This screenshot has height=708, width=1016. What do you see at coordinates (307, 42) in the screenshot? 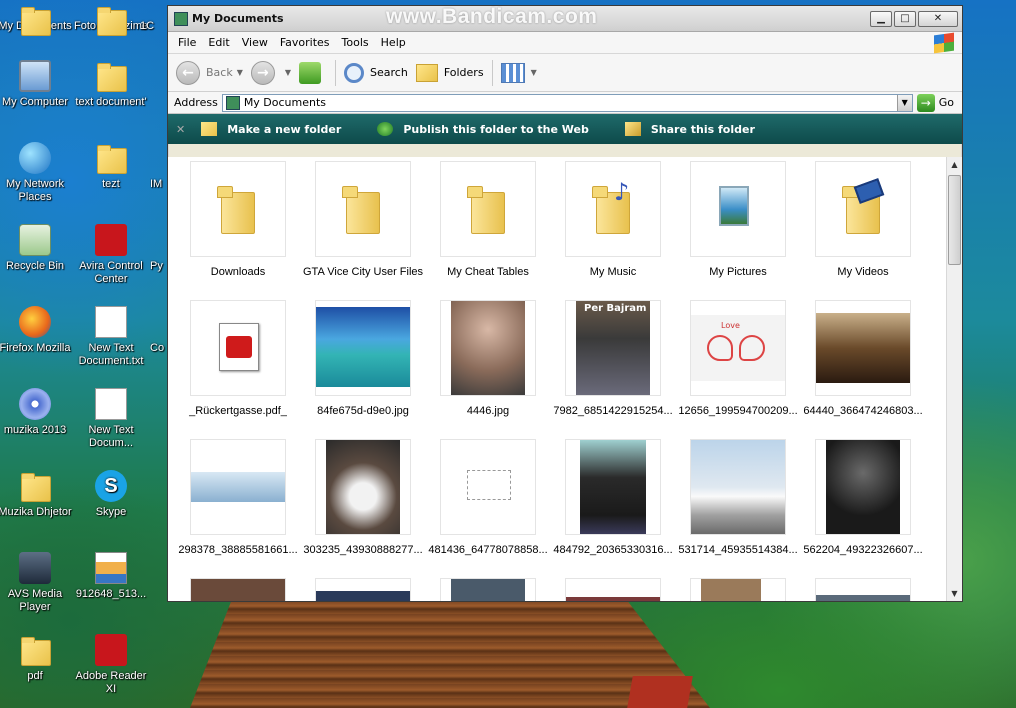
I see `menu-favorites: Favorites` at bounding box center [307, 42].